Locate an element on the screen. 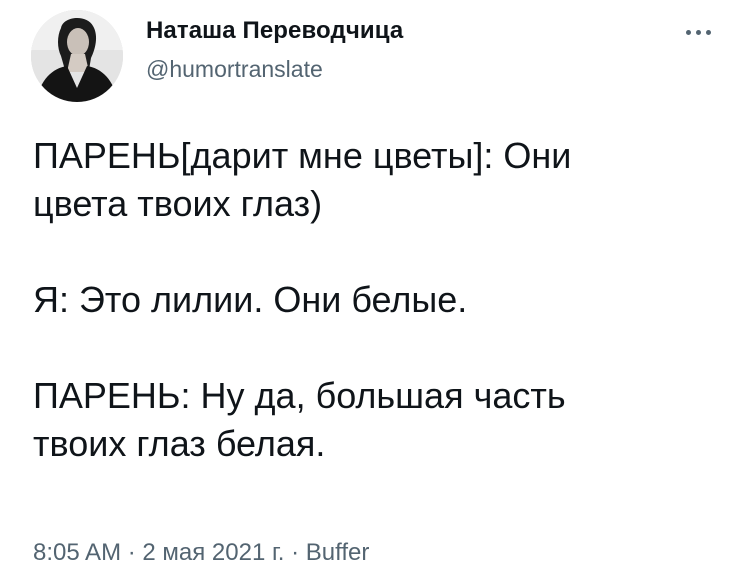 The width and height of the screenshot is (750, 586). more-options-icon is located at coordinates (698, 32).